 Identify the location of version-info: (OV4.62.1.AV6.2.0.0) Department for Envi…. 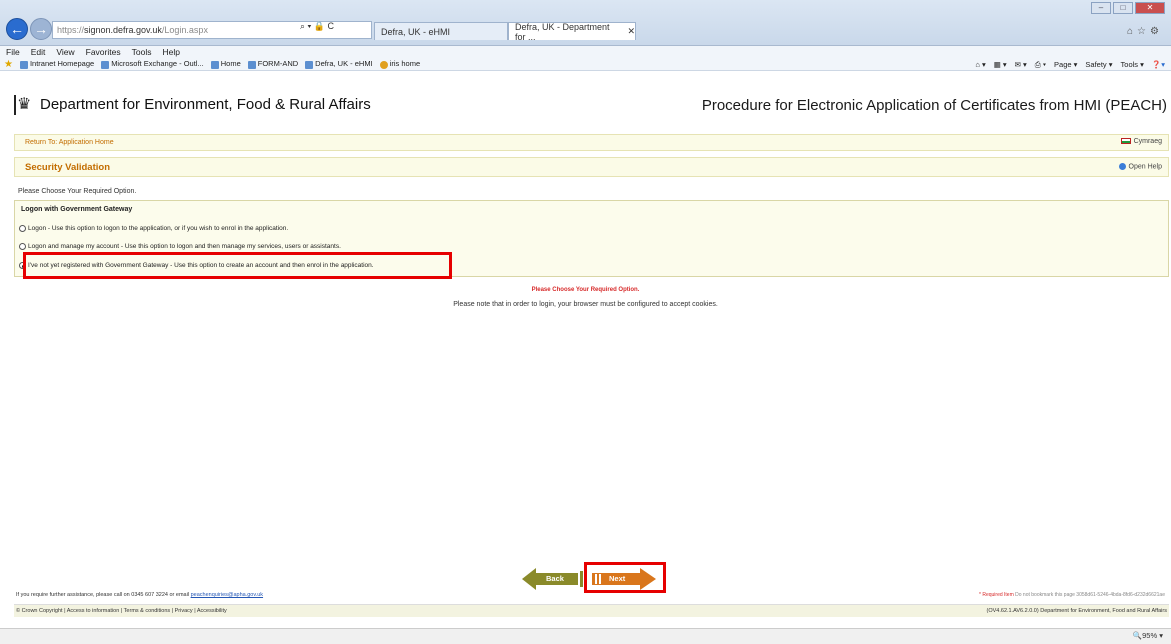
(1076, 611).